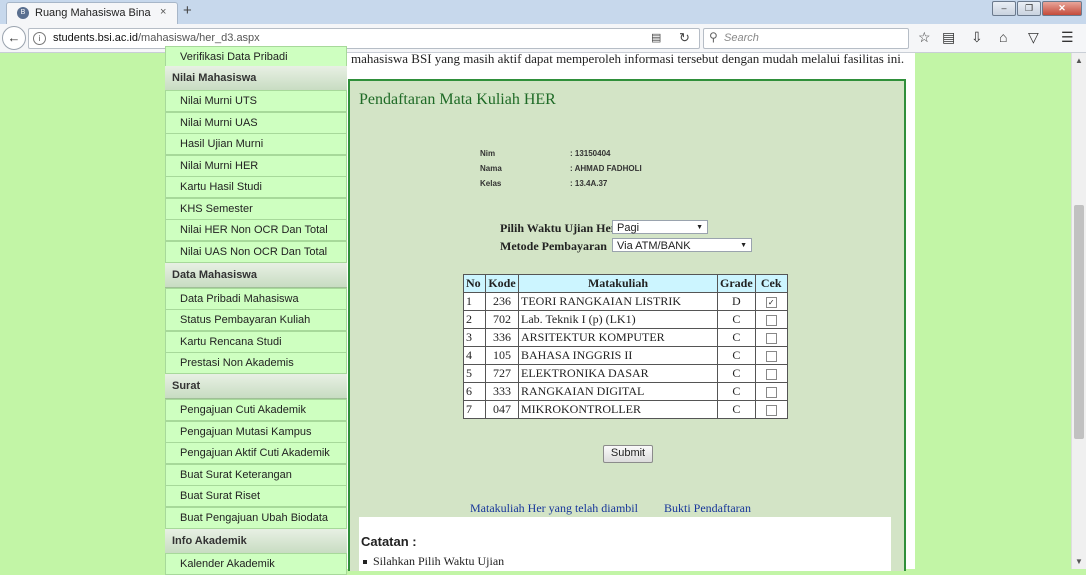 This screenshot has width=1086, height=575. I want to click on table-row: 6 333 RANGKAIAN DIGITAL C, so click(625, 391).